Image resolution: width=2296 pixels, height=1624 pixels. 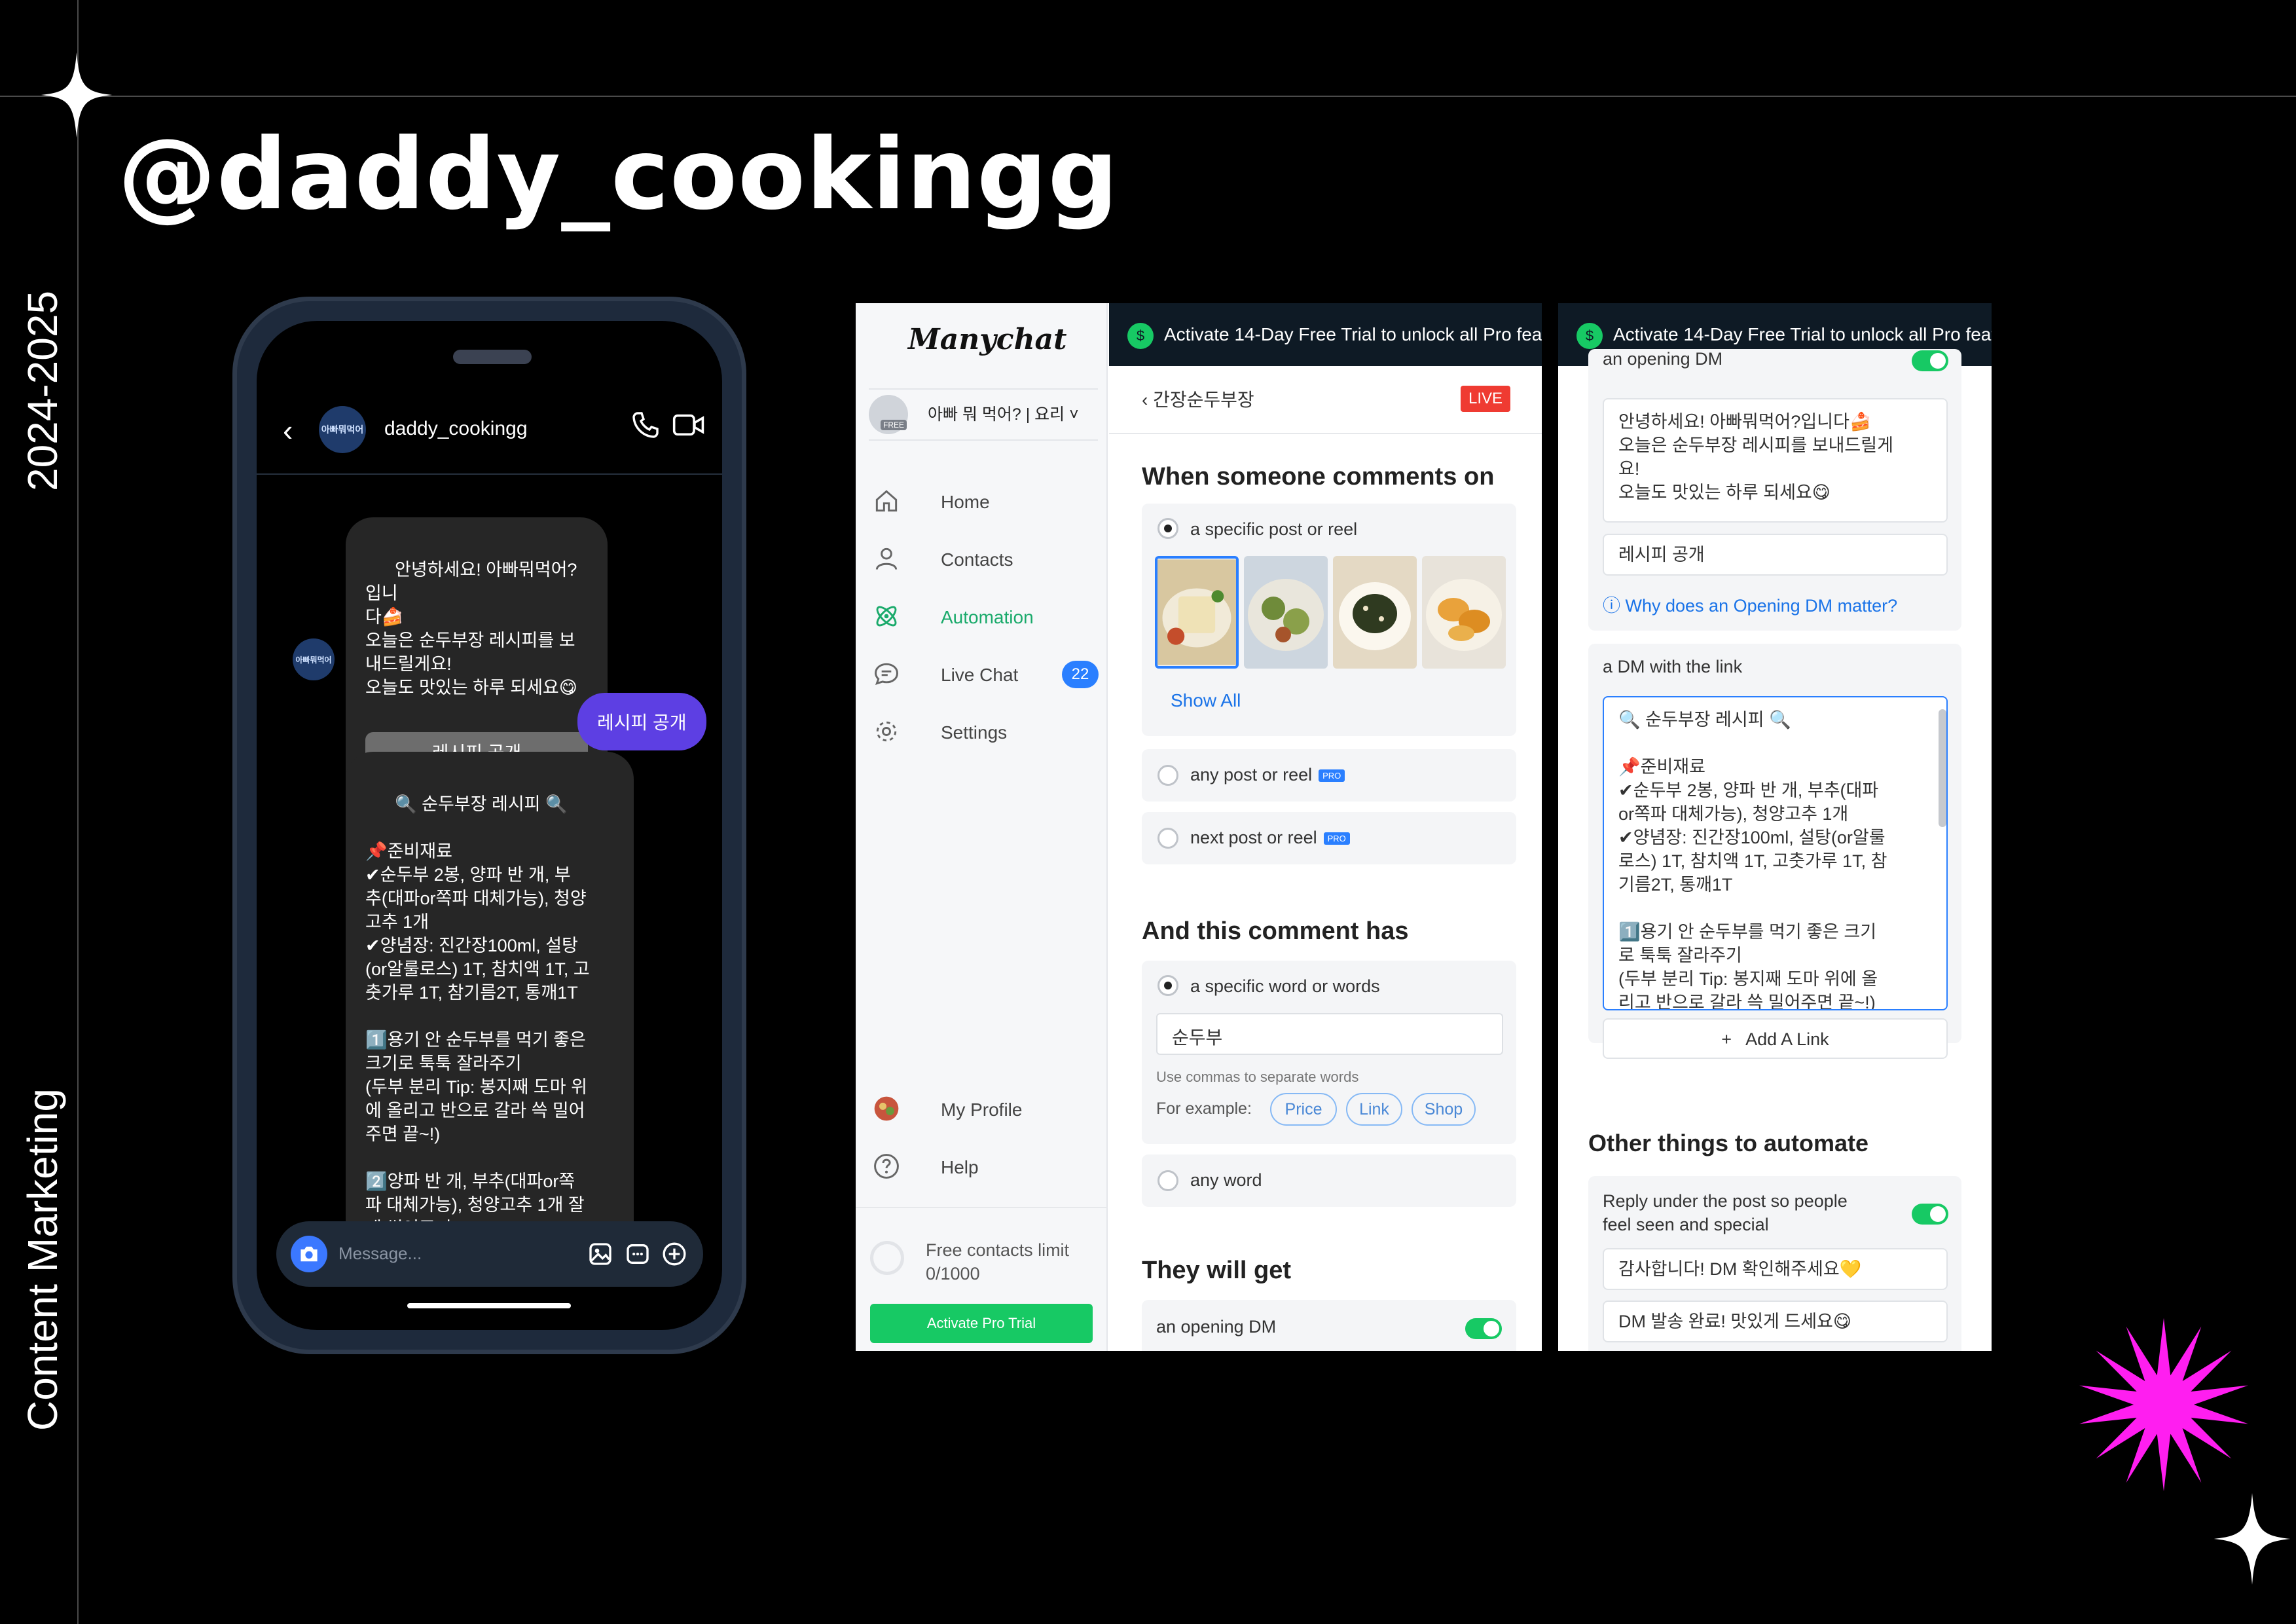 I want to click on left-divider-line, so click(x=78, y=812).